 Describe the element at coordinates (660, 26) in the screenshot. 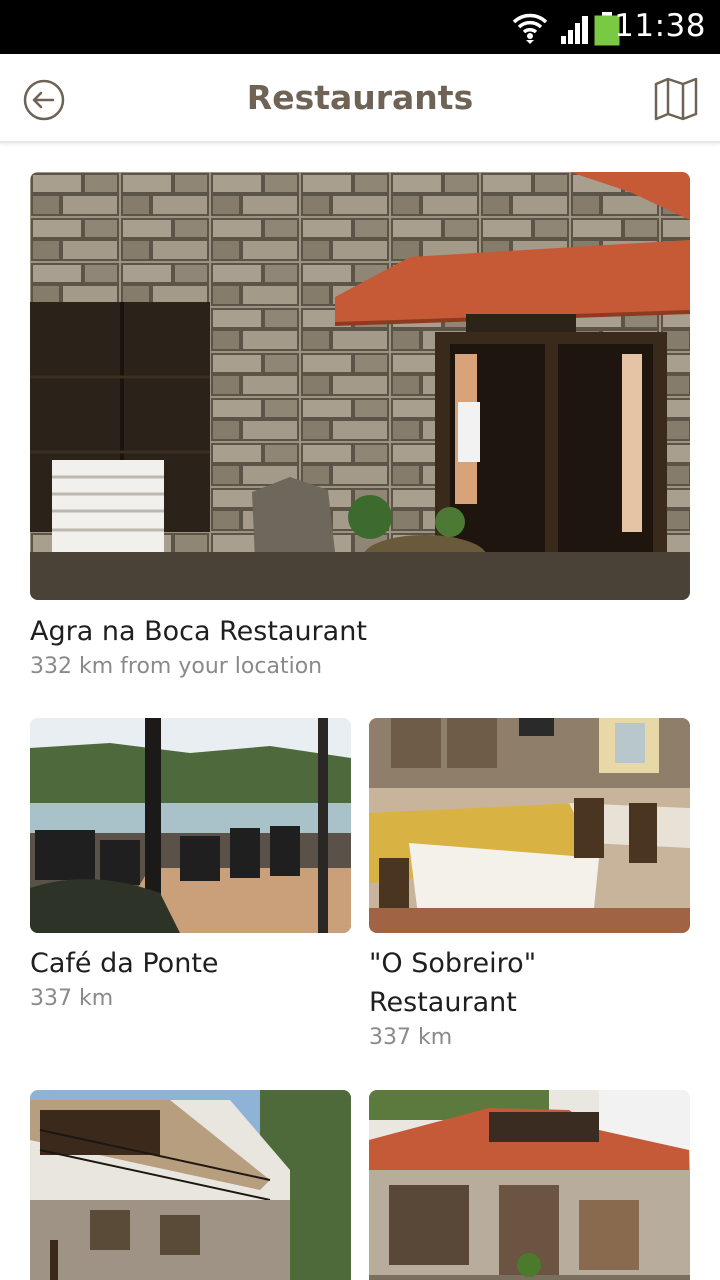

I see `status-time: 11:38` at that location.